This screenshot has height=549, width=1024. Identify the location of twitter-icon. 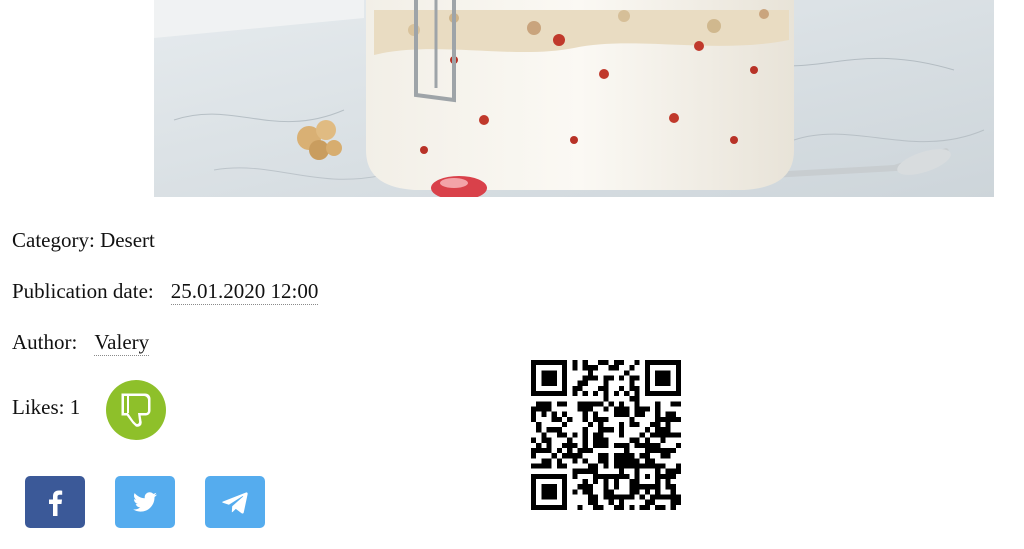
(145, 502).